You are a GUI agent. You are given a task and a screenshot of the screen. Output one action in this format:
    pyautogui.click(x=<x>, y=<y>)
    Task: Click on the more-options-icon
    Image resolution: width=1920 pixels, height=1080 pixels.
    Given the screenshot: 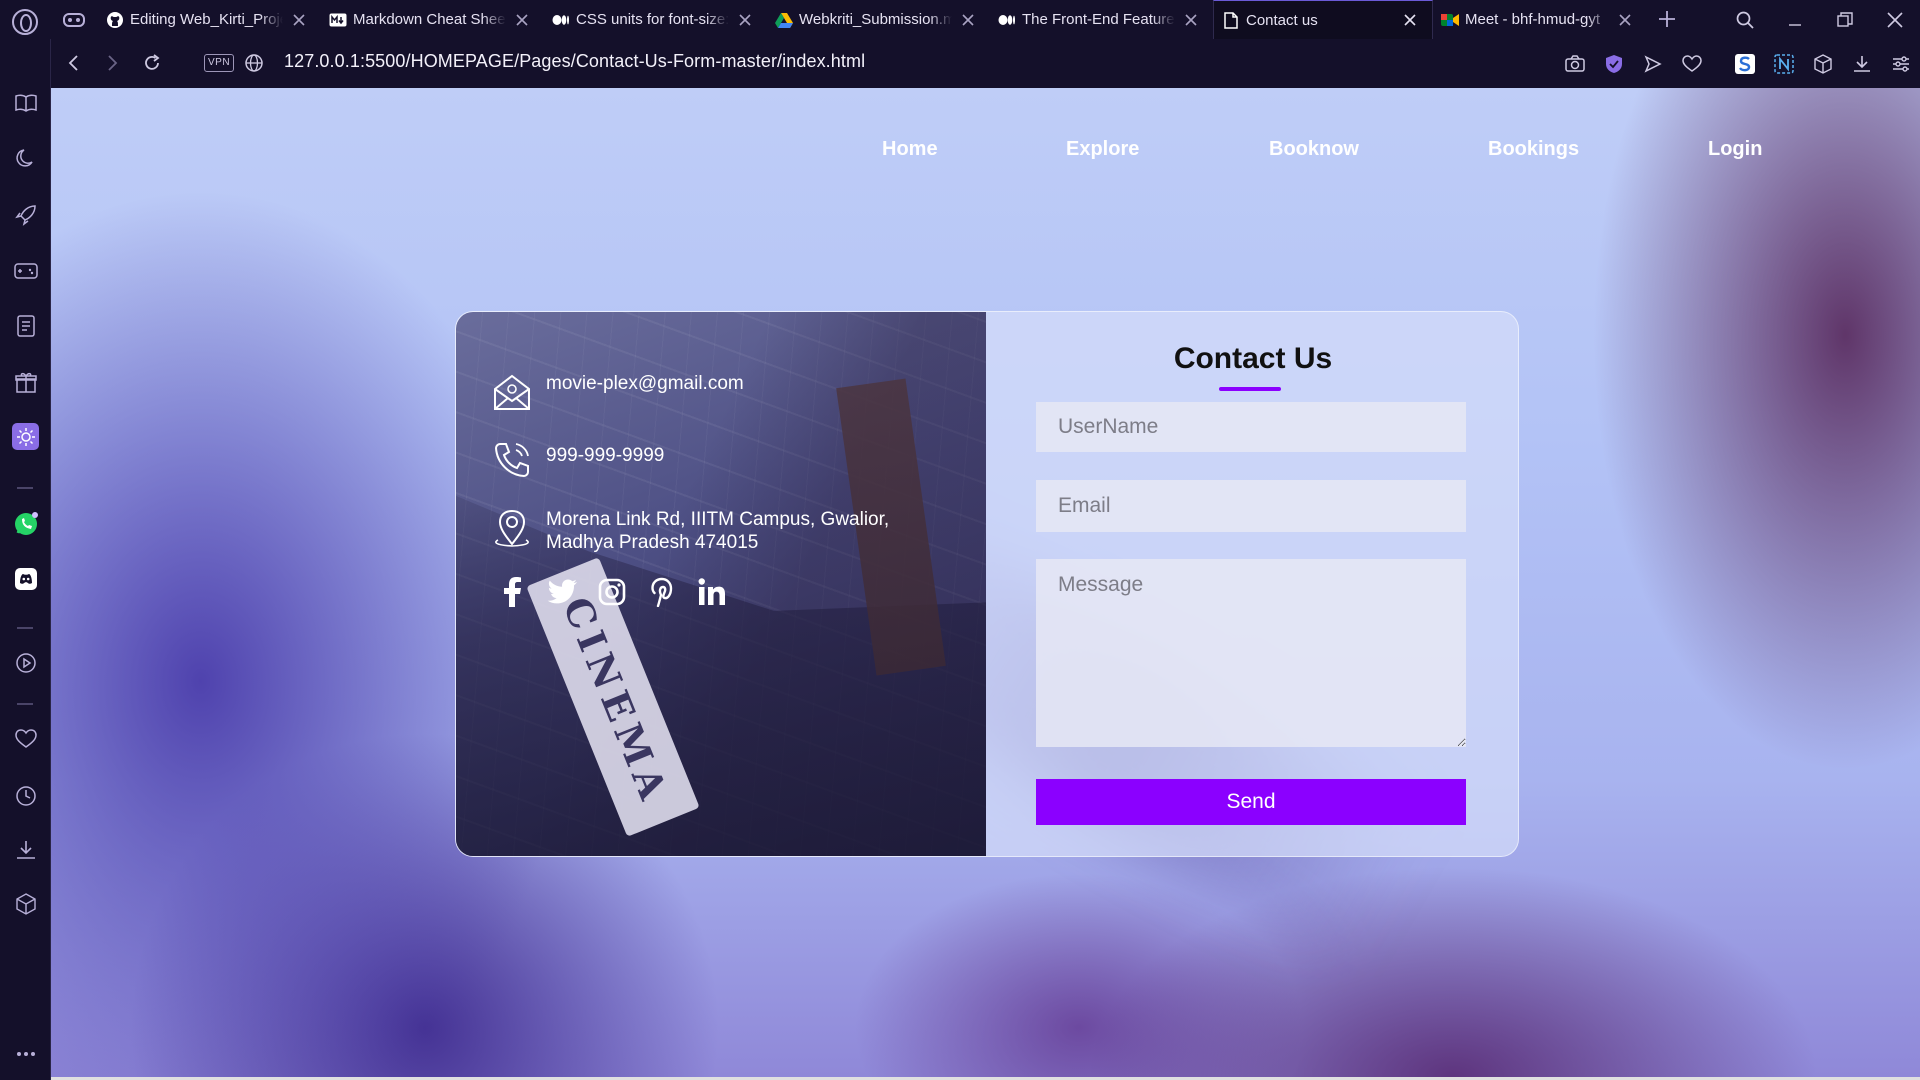 What is the action you would take?
    pyautogui.click(x=25, y=1053)
    